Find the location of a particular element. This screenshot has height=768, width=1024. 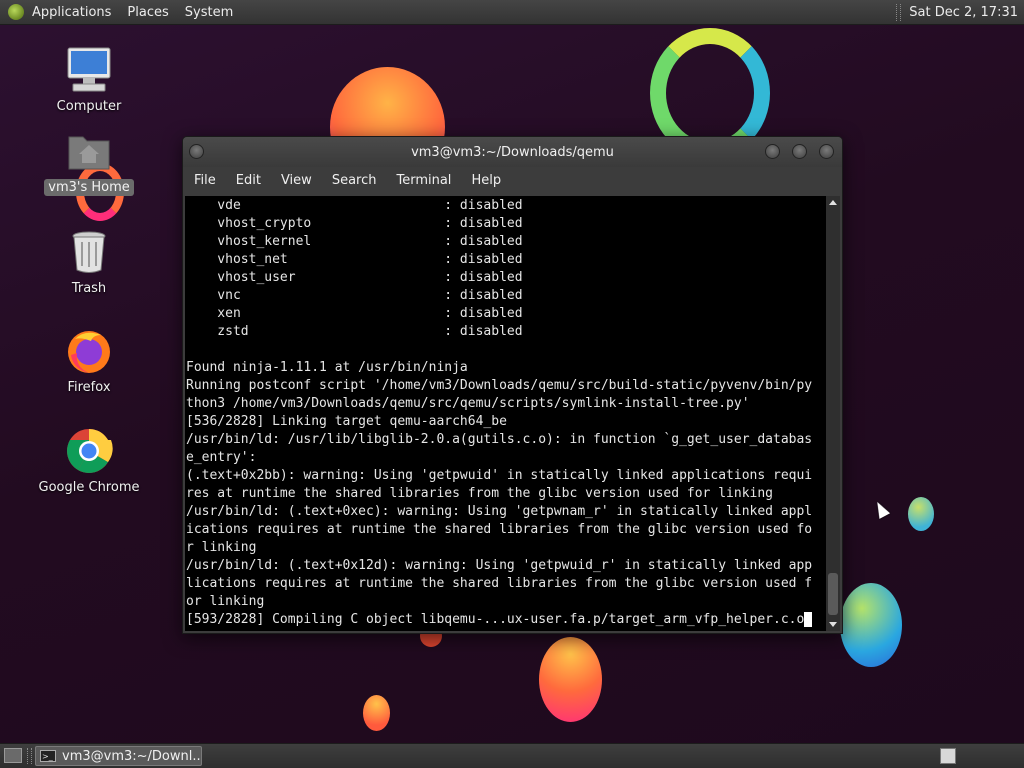

scrollbar-thumb is located at coordinates (833, 594).